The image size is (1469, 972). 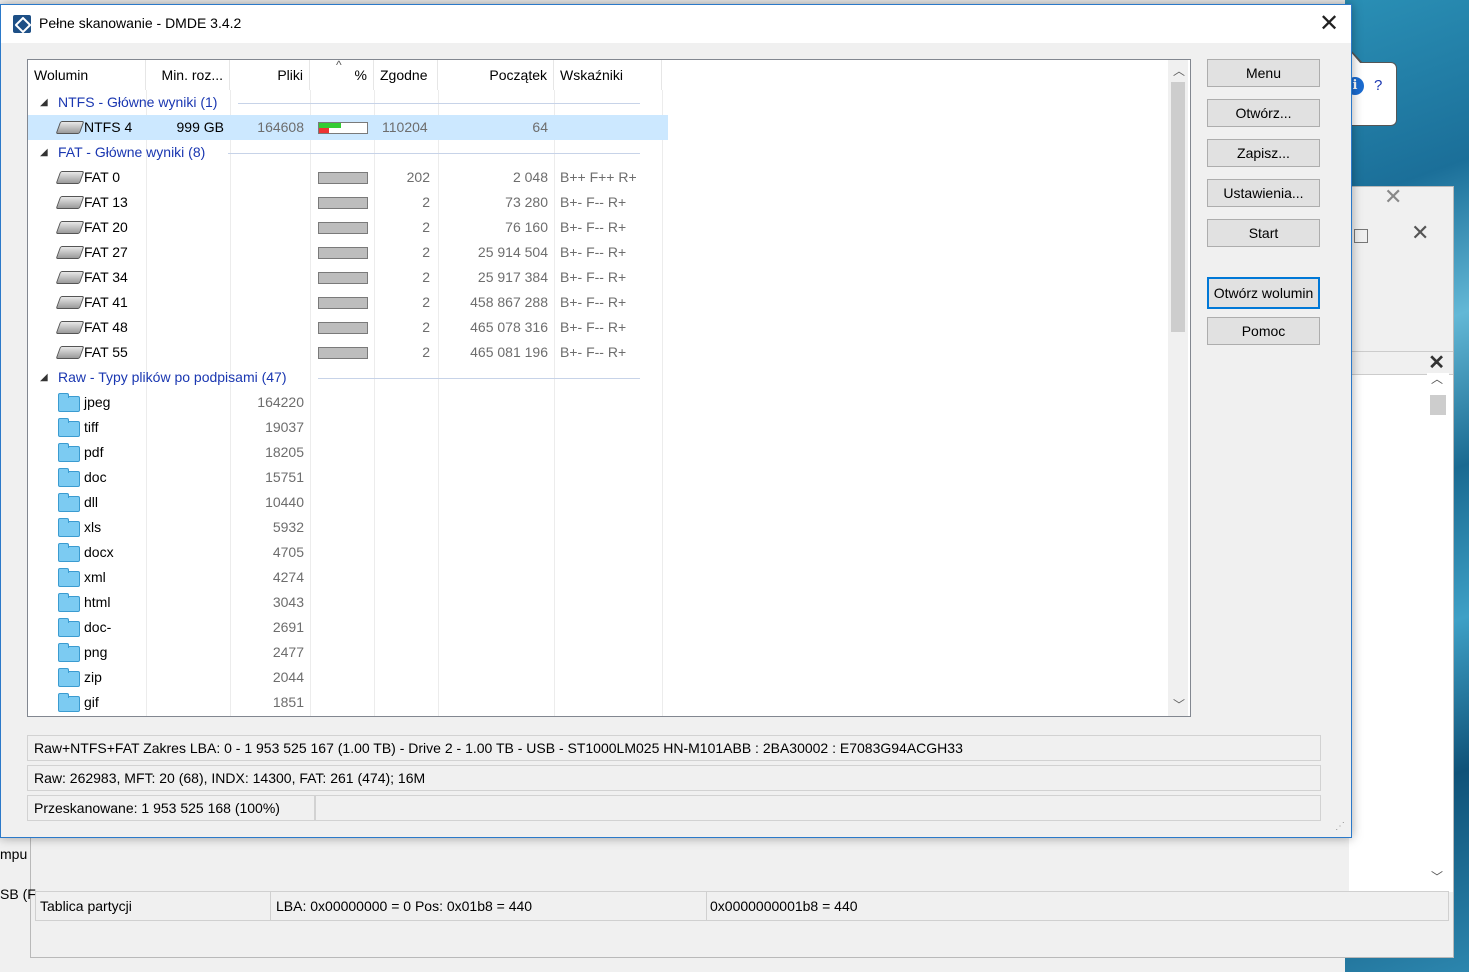 What do you see at coordinates (348, 552) in the screenshot?
I see `table-row: docx 4705` at bounding box center [348, 552].